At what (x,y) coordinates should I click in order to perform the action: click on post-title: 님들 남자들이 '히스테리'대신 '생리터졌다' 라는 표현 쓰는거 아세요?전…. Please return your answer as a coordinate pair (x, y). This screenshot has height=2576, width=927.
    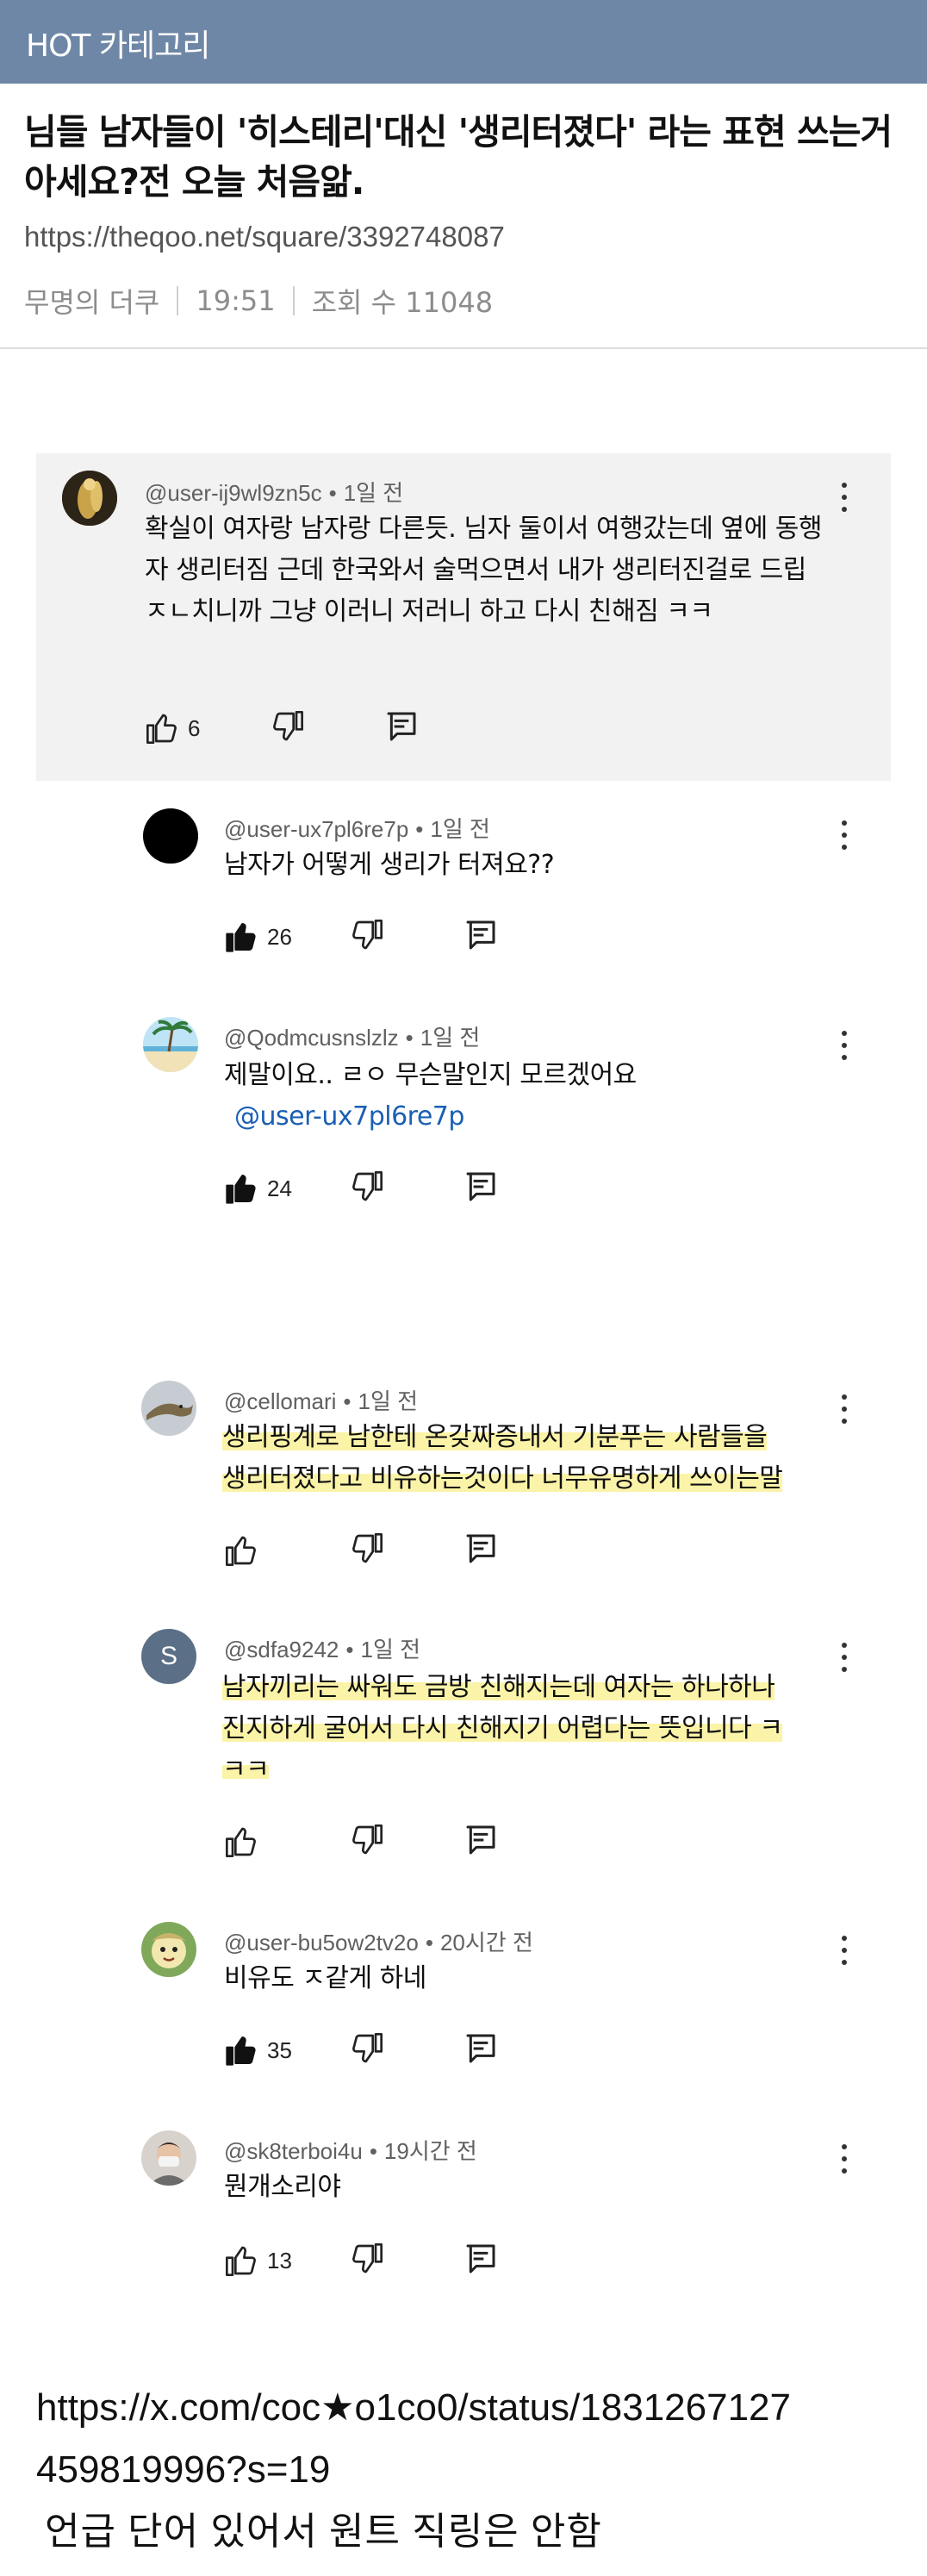
    Looking at the image, I should click on (459, 157).